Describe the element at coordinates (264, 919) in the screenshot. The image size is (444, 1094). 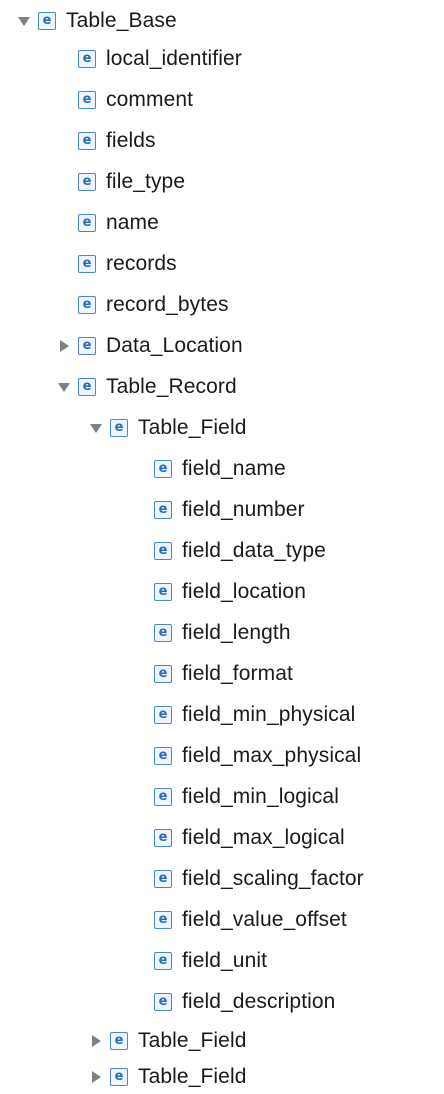
I see `tree-node-label: field_value_offset` at that location.